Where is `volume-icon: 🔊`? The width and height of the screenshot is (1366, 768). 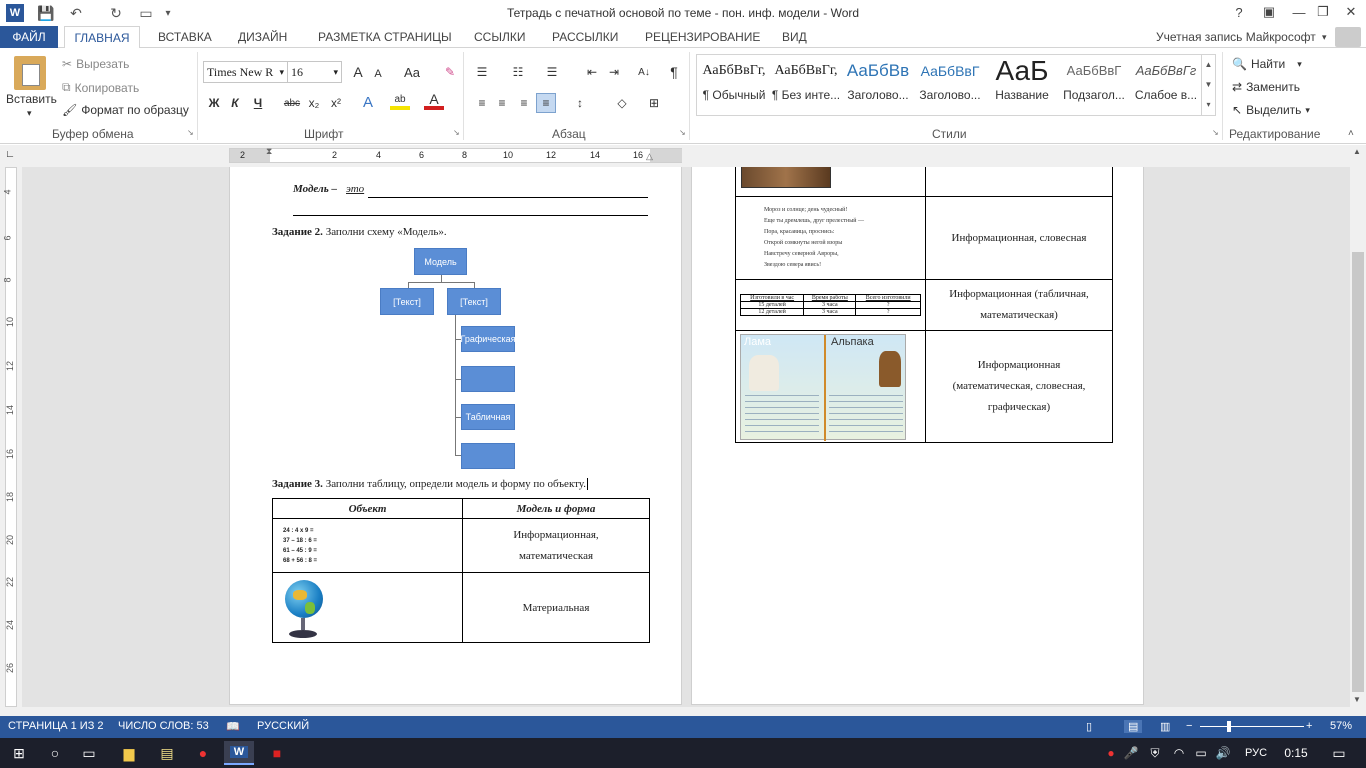 volume-icon: 🔊 is located at coordinates (1223, 753).